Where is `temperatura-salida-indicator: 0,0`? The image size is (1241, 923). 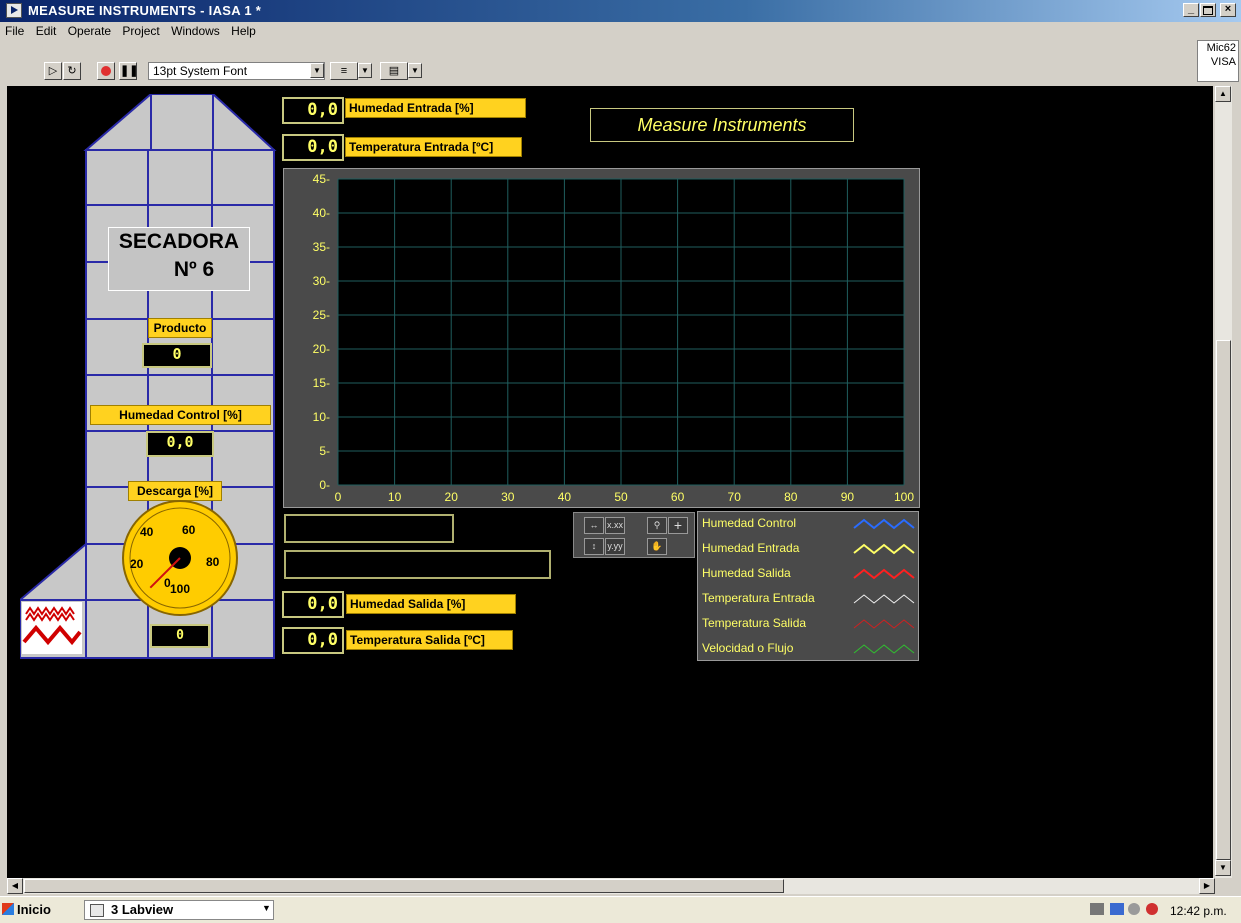
temperatura-salida-indicator: 0,0 is located at coordinates (313, 640).